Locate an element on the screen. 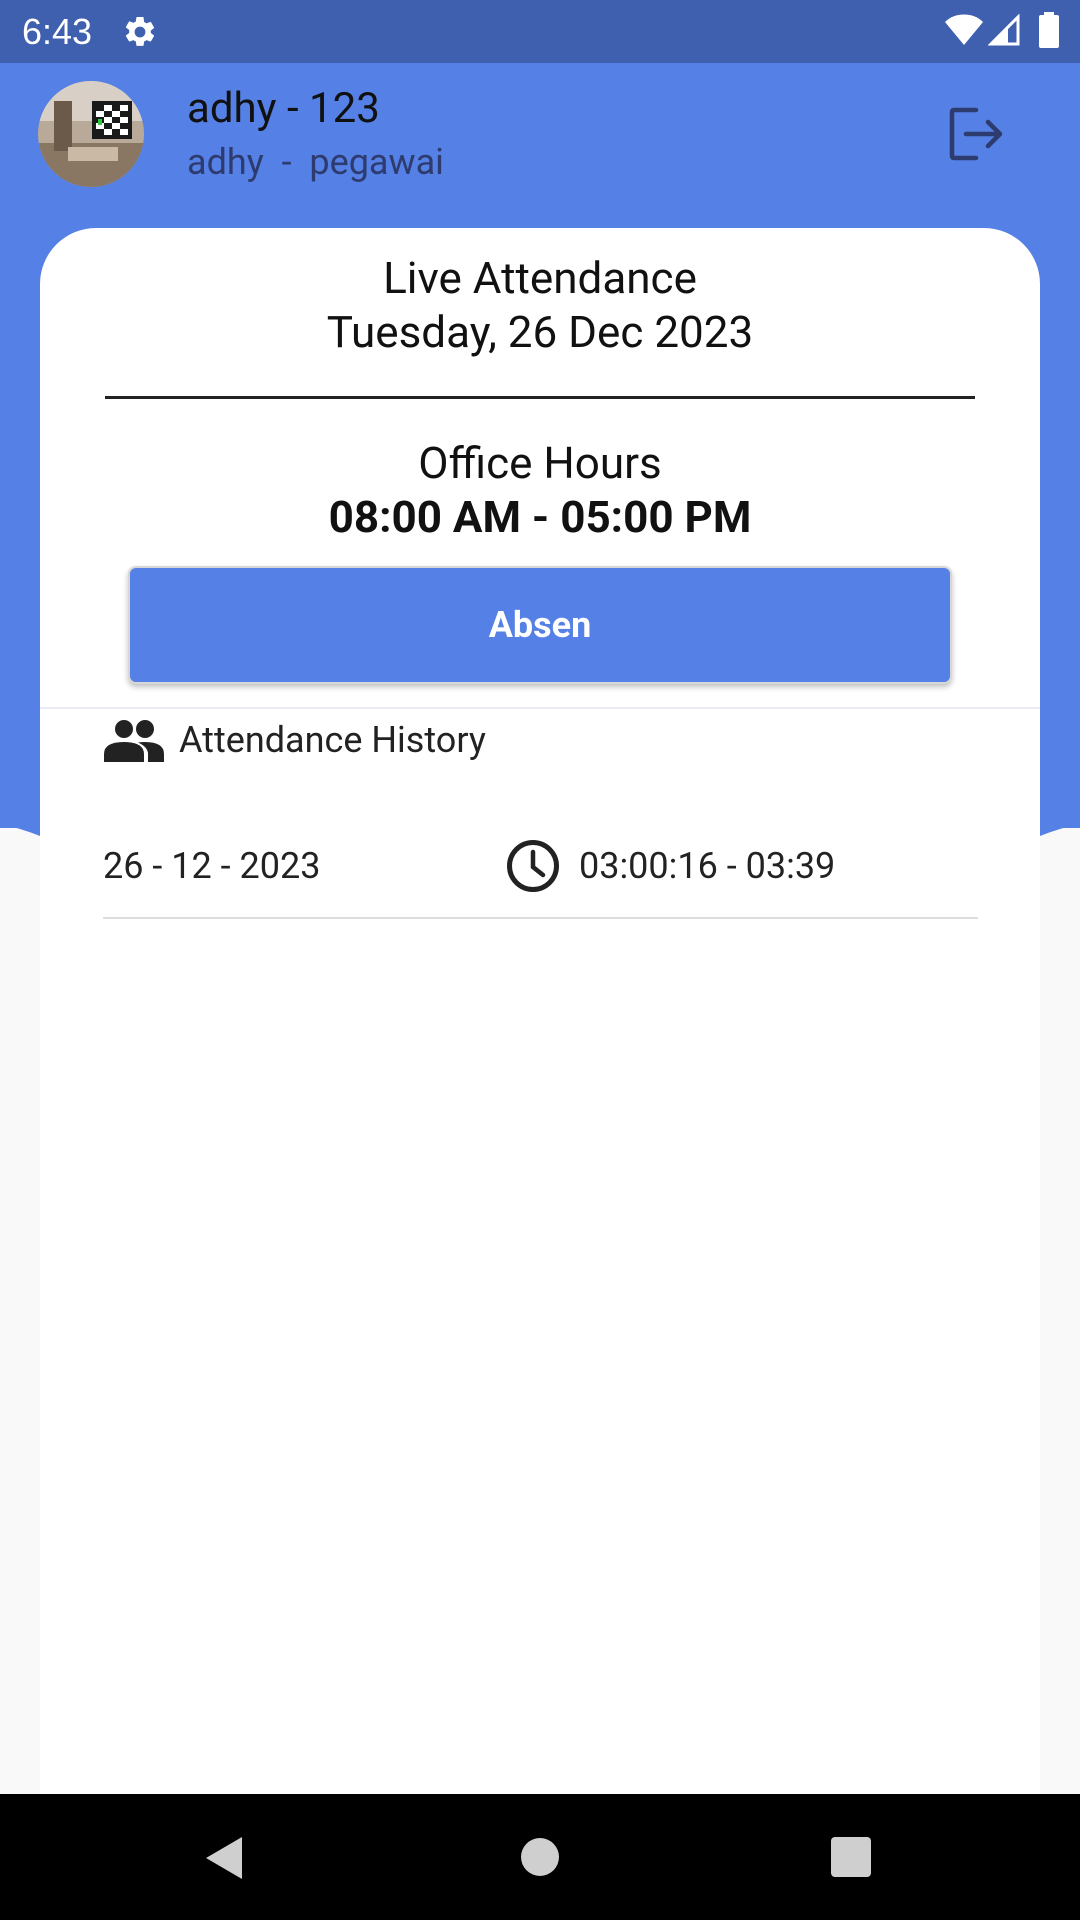 This screenshot has height=1920, width=1080. absen-button: Absen is located at coordinates (540, 625).